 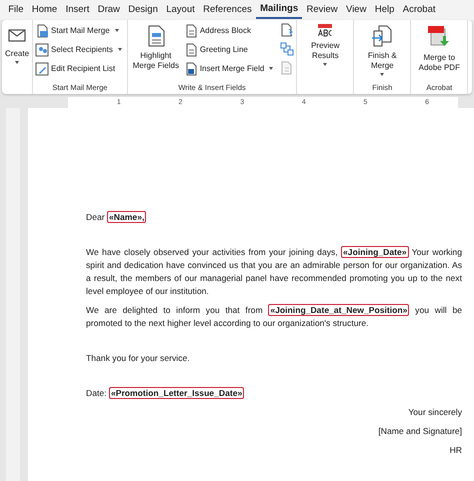 I want to click on people-list-icon, so click(x=42, y=49).